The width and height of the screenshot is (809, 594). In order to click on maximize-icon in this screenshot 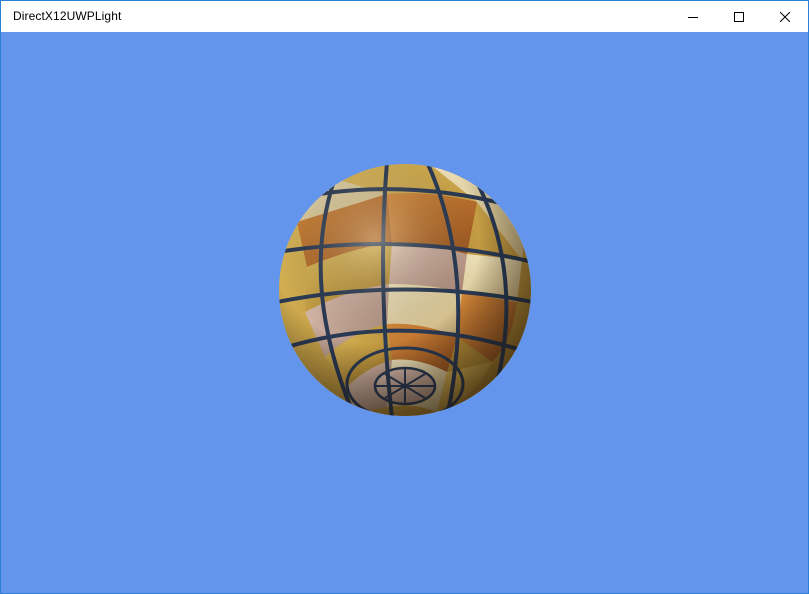, I will do `click(739, 16)`.